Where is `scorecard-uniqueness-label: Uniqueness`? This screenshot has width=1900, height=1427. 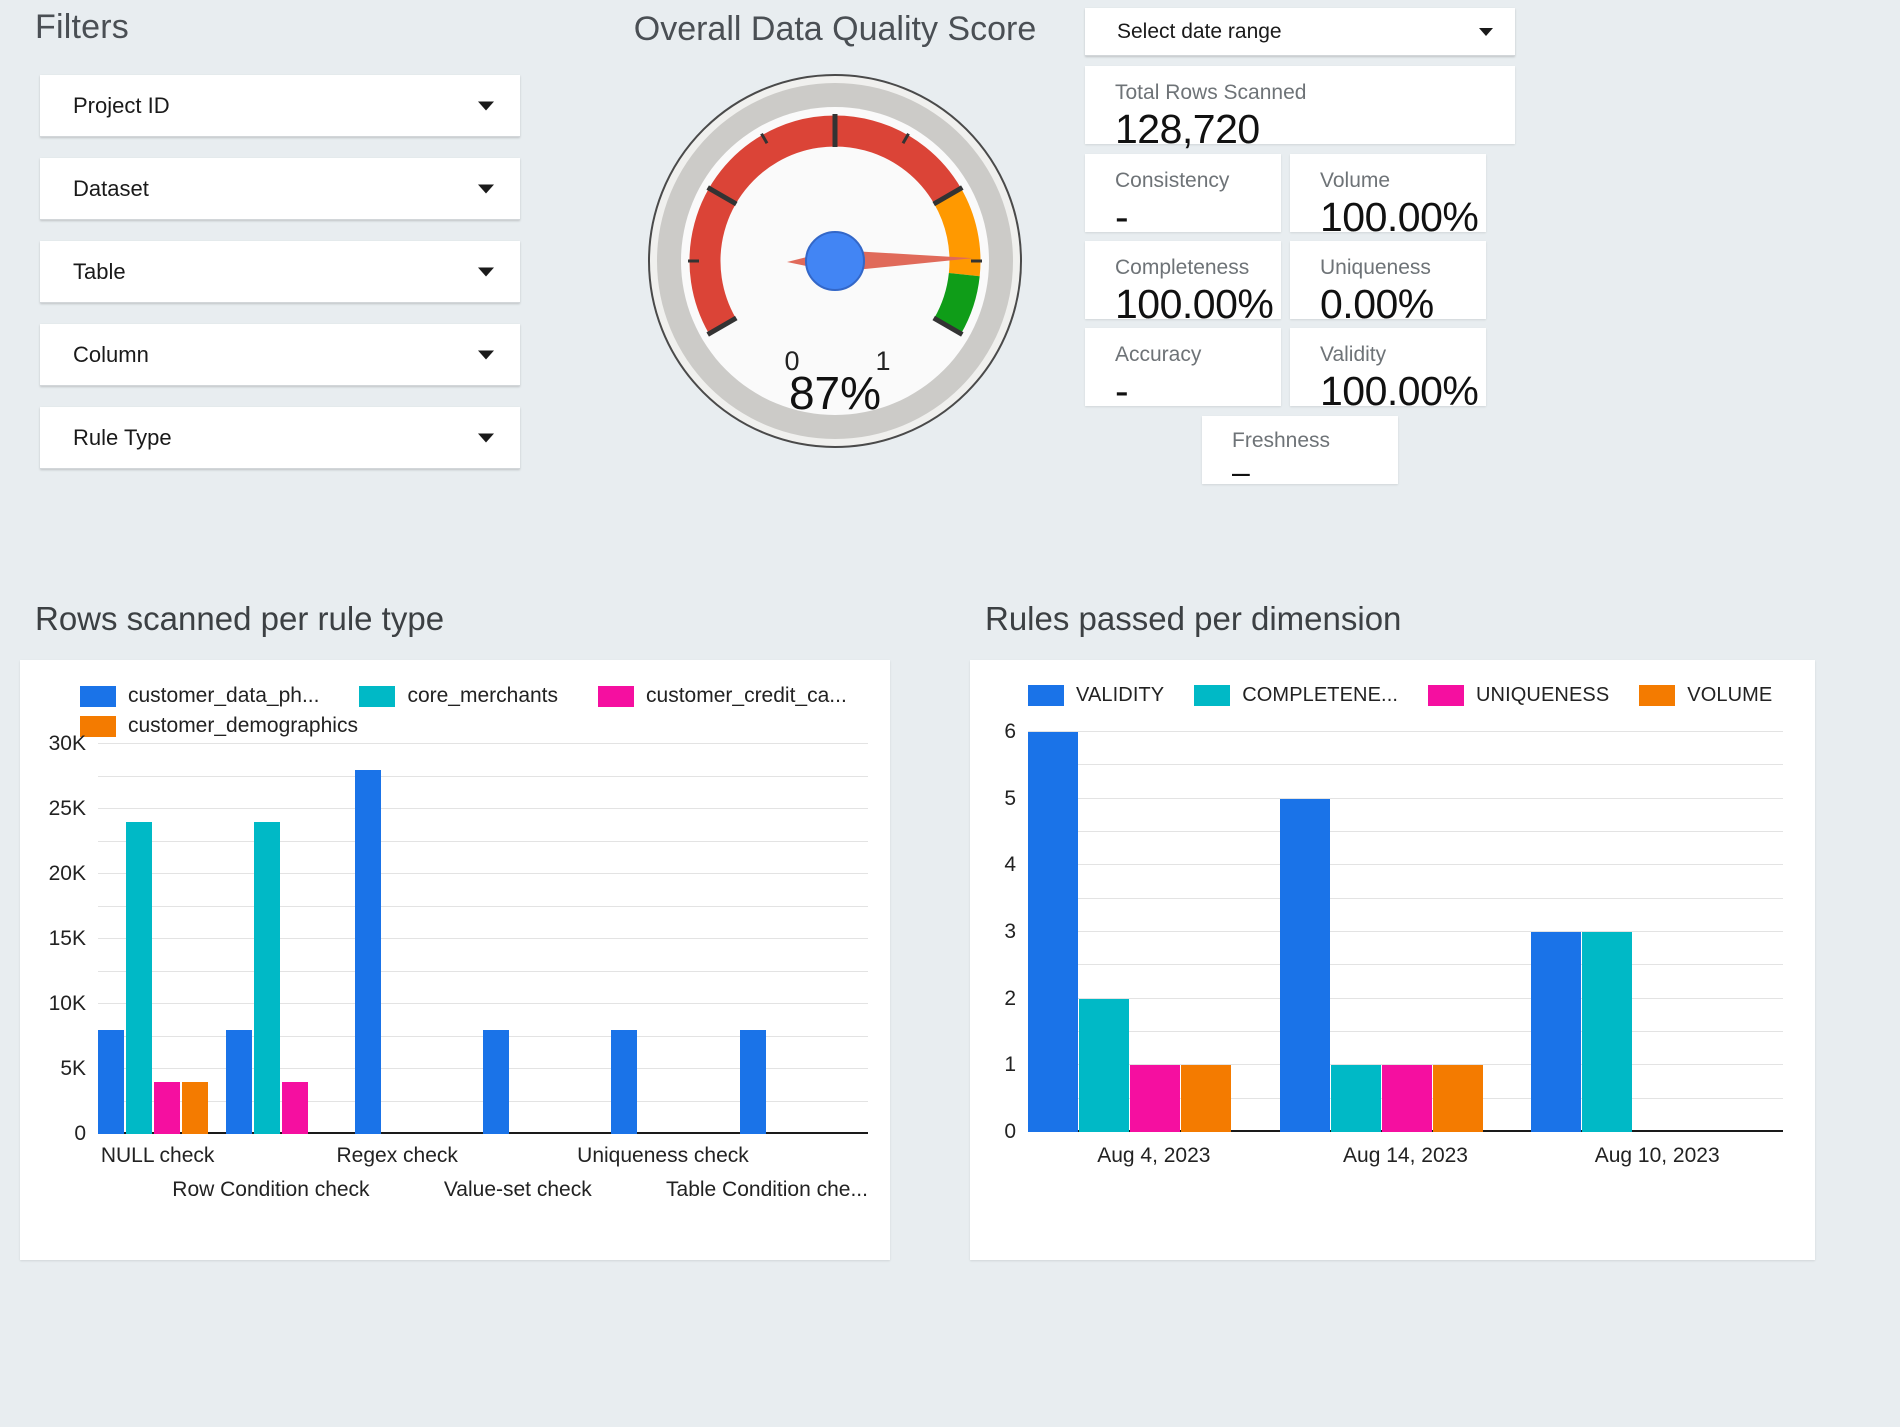 scorecard-uniqueness-label: Uniqueness is located at coordinates (1375, 267).